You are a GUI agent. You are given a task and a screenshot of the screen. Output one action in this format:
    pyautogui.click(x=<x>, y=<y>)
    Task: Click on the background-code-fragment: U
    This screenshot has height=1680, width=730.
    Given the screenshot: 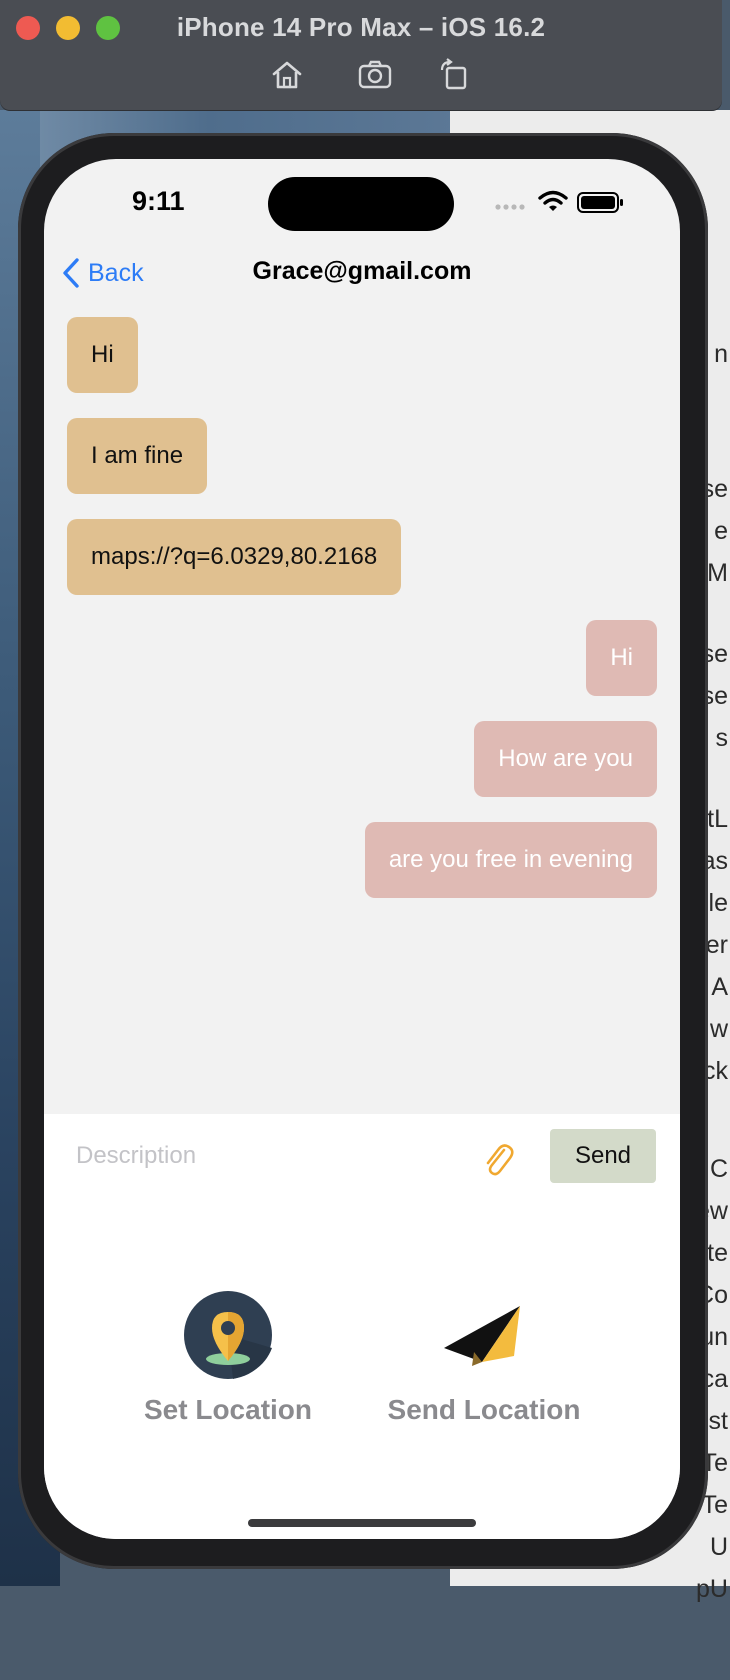 What is the action you would take?
    pyautogui.click(x=718, y=1547)
    